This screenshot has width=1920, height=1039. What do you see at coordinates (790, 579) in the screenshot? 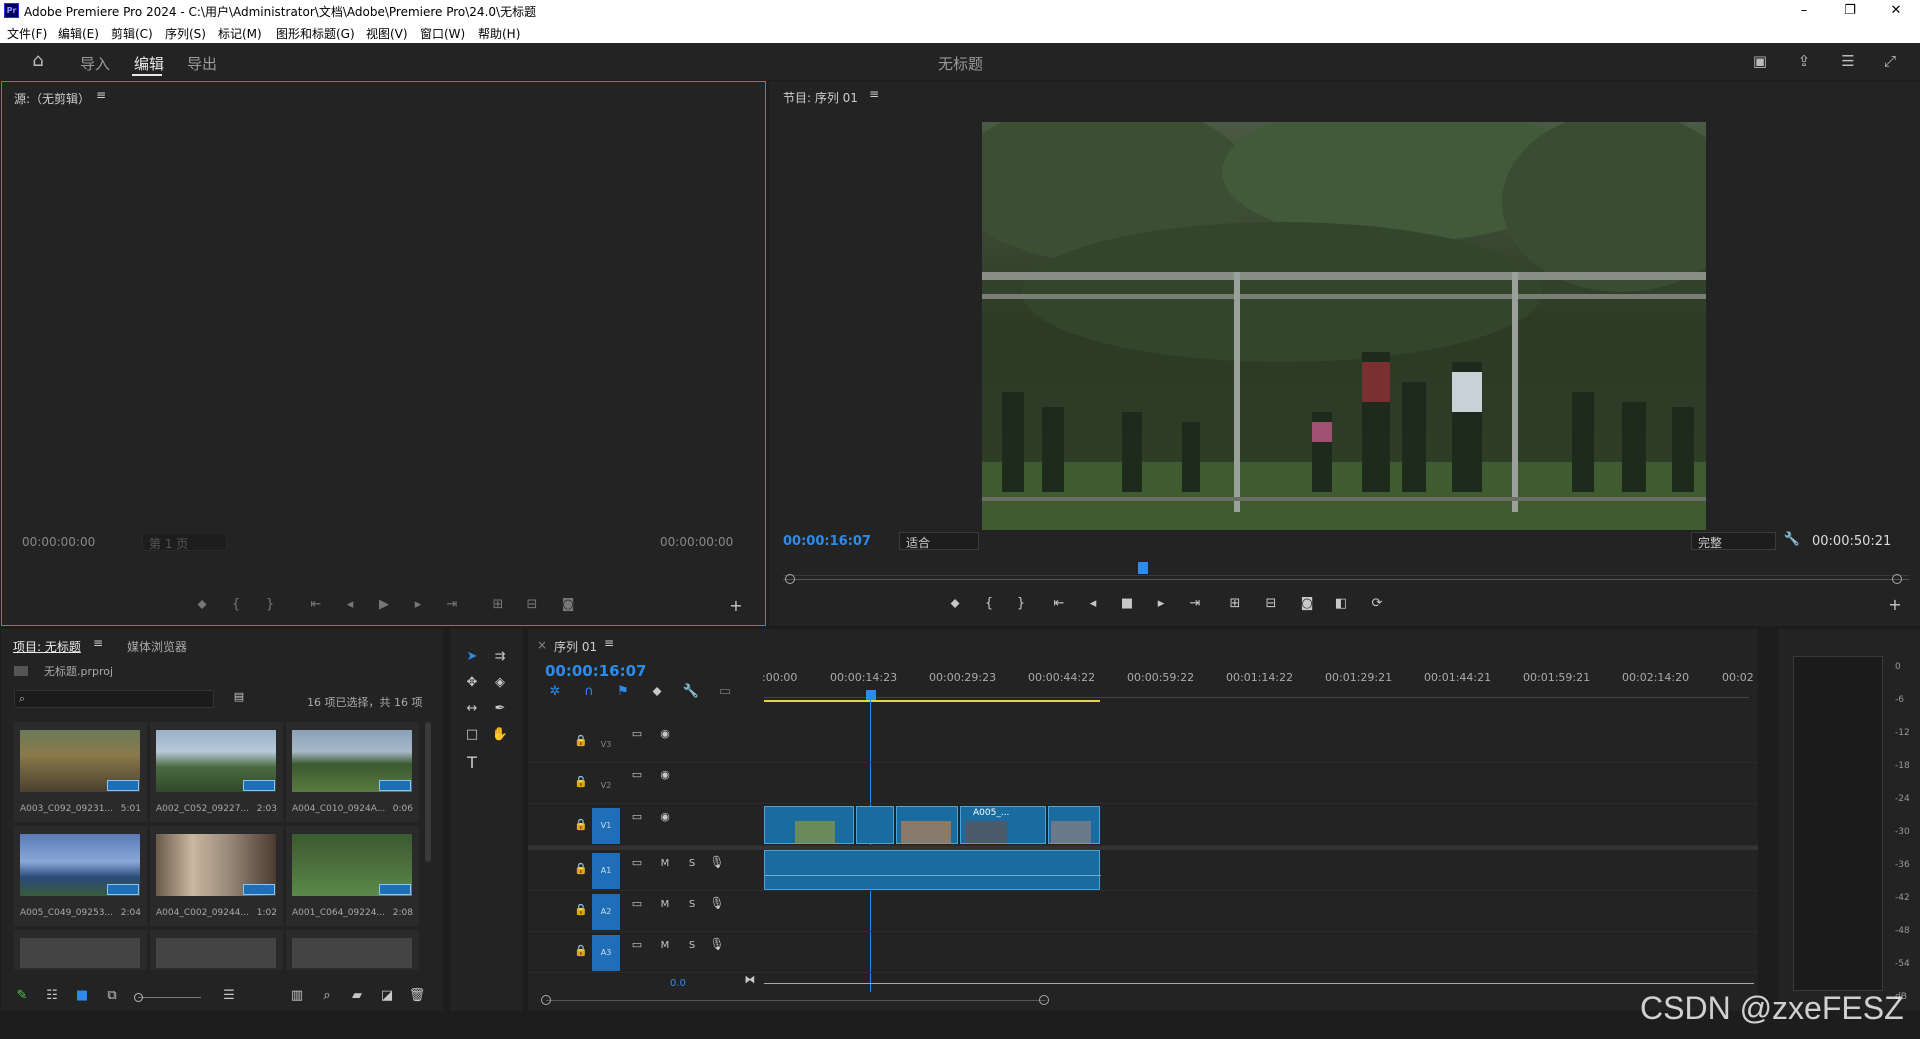
I see `zoom-handle-left` at bounding box center [790, 579].